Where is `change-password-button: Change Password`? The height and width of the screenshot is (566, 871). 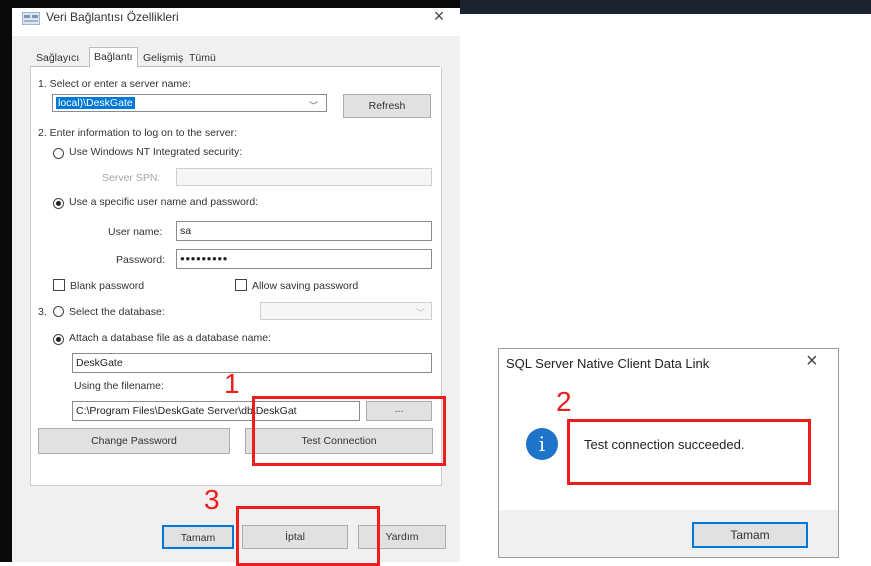 change-password-button: Change Password is located at coordinates (134, 441).